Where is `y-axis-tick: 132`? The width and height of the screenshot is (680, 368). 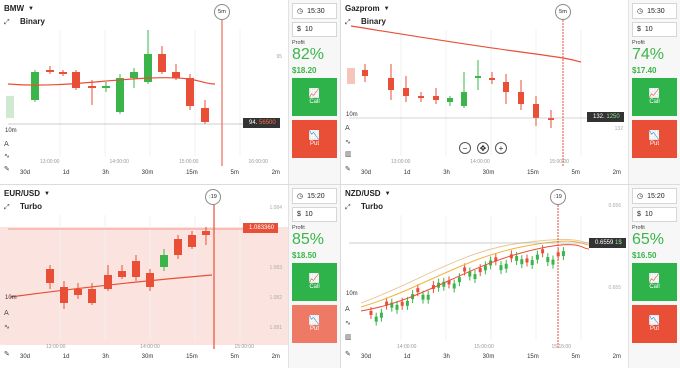
y-axis-tick: 132 is located at coordinates (618, 129).